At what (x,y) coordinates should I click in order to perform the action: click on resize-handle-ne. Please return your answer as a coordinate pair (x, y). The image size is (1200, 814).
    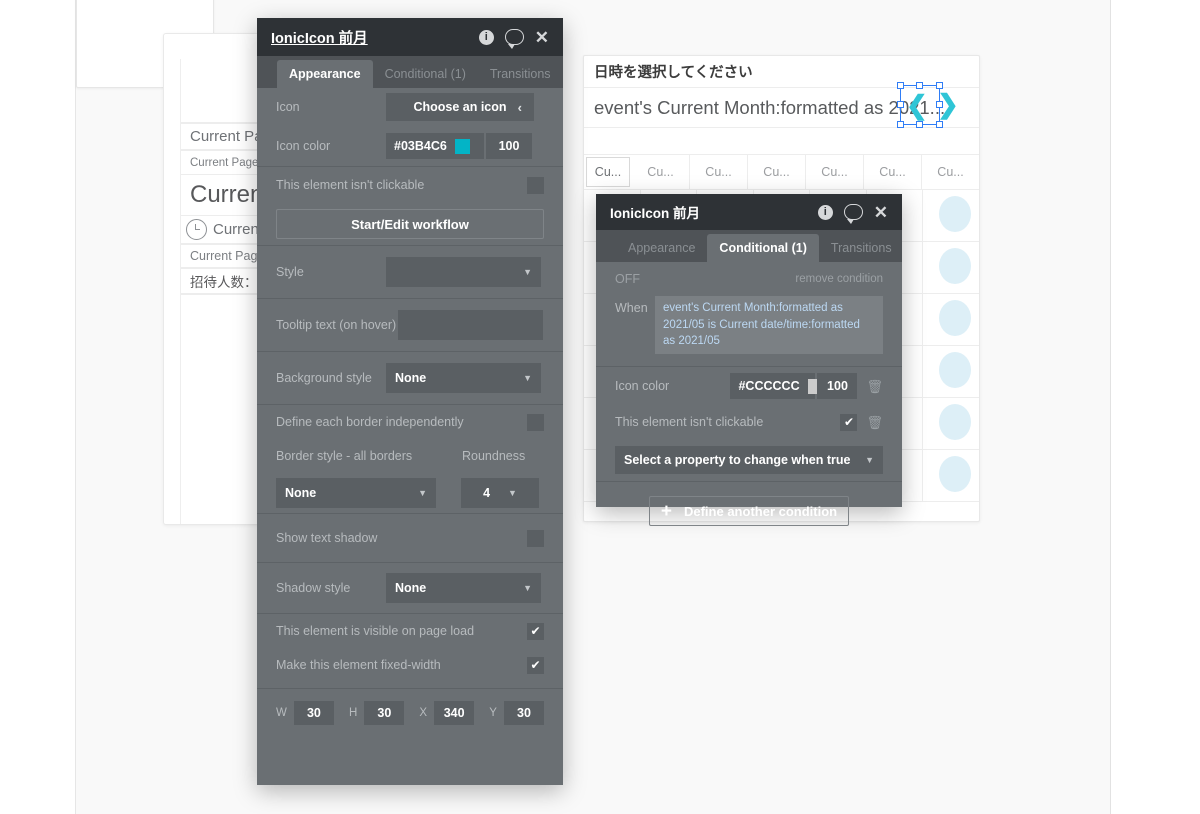
    Looking at the image, I should click on (939, 85).